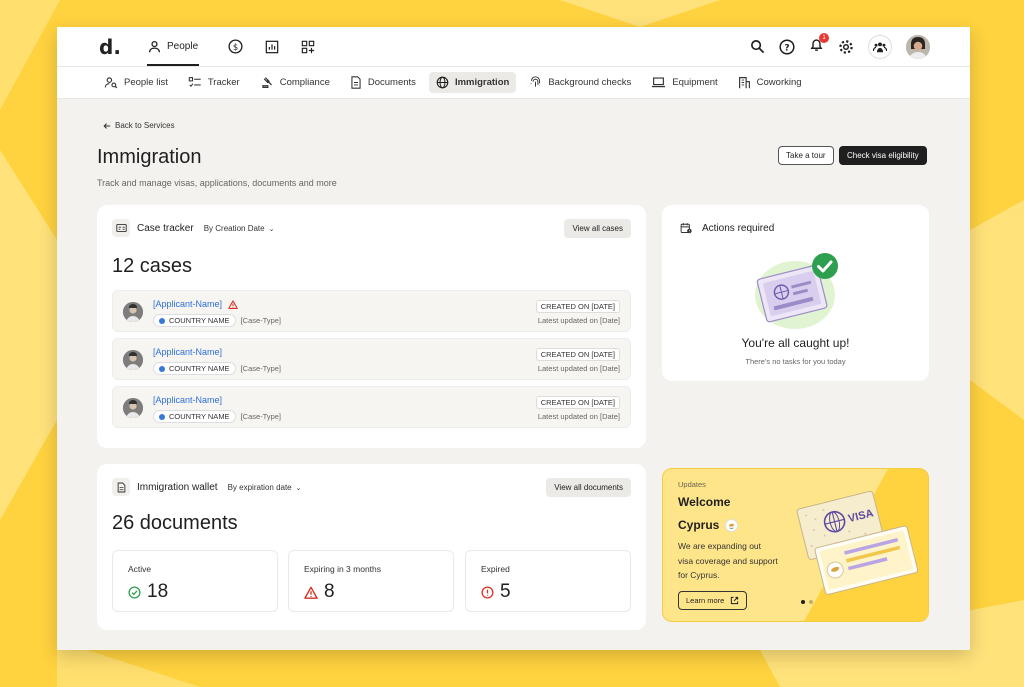  I want to click on learn-more-button: Learn more, so click(713, 600).